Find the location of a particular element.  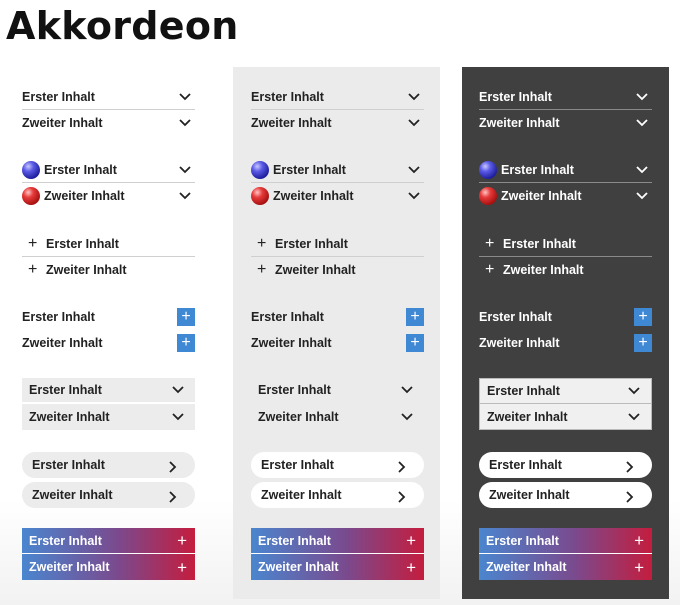

blue-ball-icon is located at coordinates (260, 169).